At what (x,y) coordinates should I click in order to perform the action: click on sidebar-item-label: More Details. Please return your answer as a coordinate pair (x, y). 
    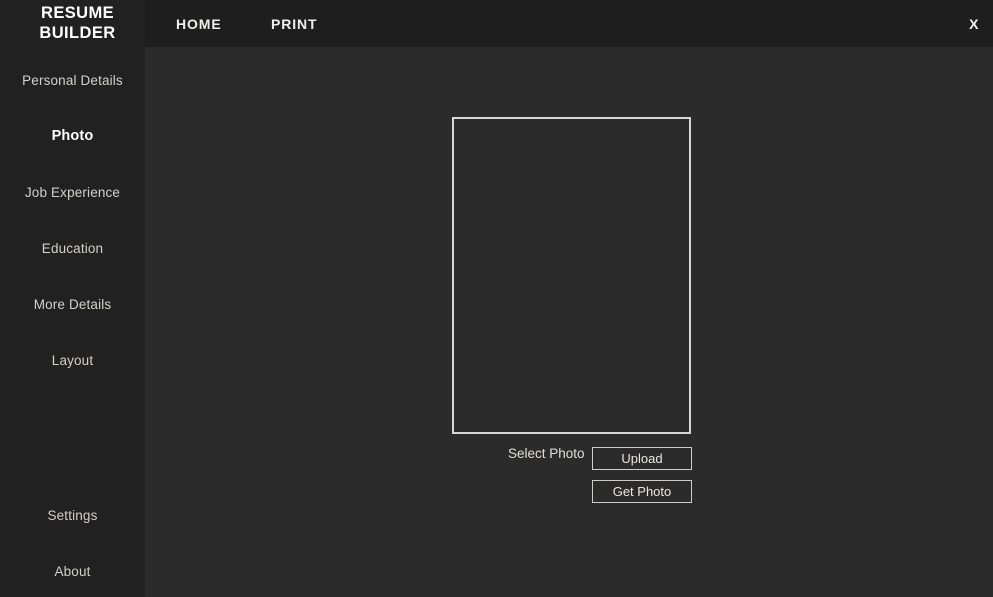
    Looking at the image, I should click on (72, 304).